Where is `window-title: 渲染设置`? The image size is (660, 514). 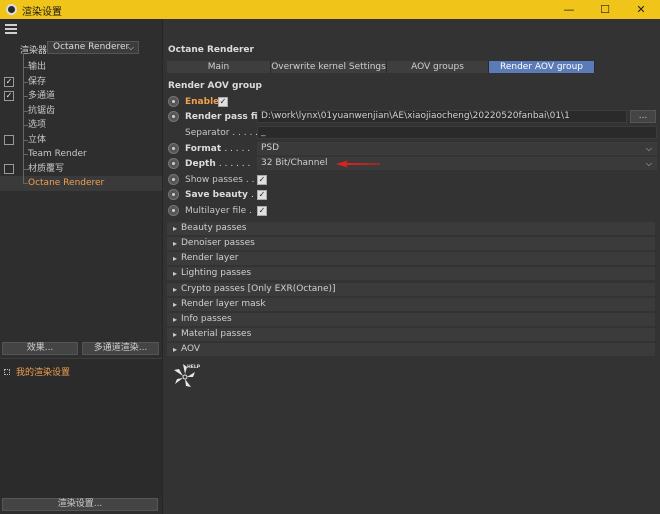 window-title: 渲染设置 is located at coordinates (42, 12).